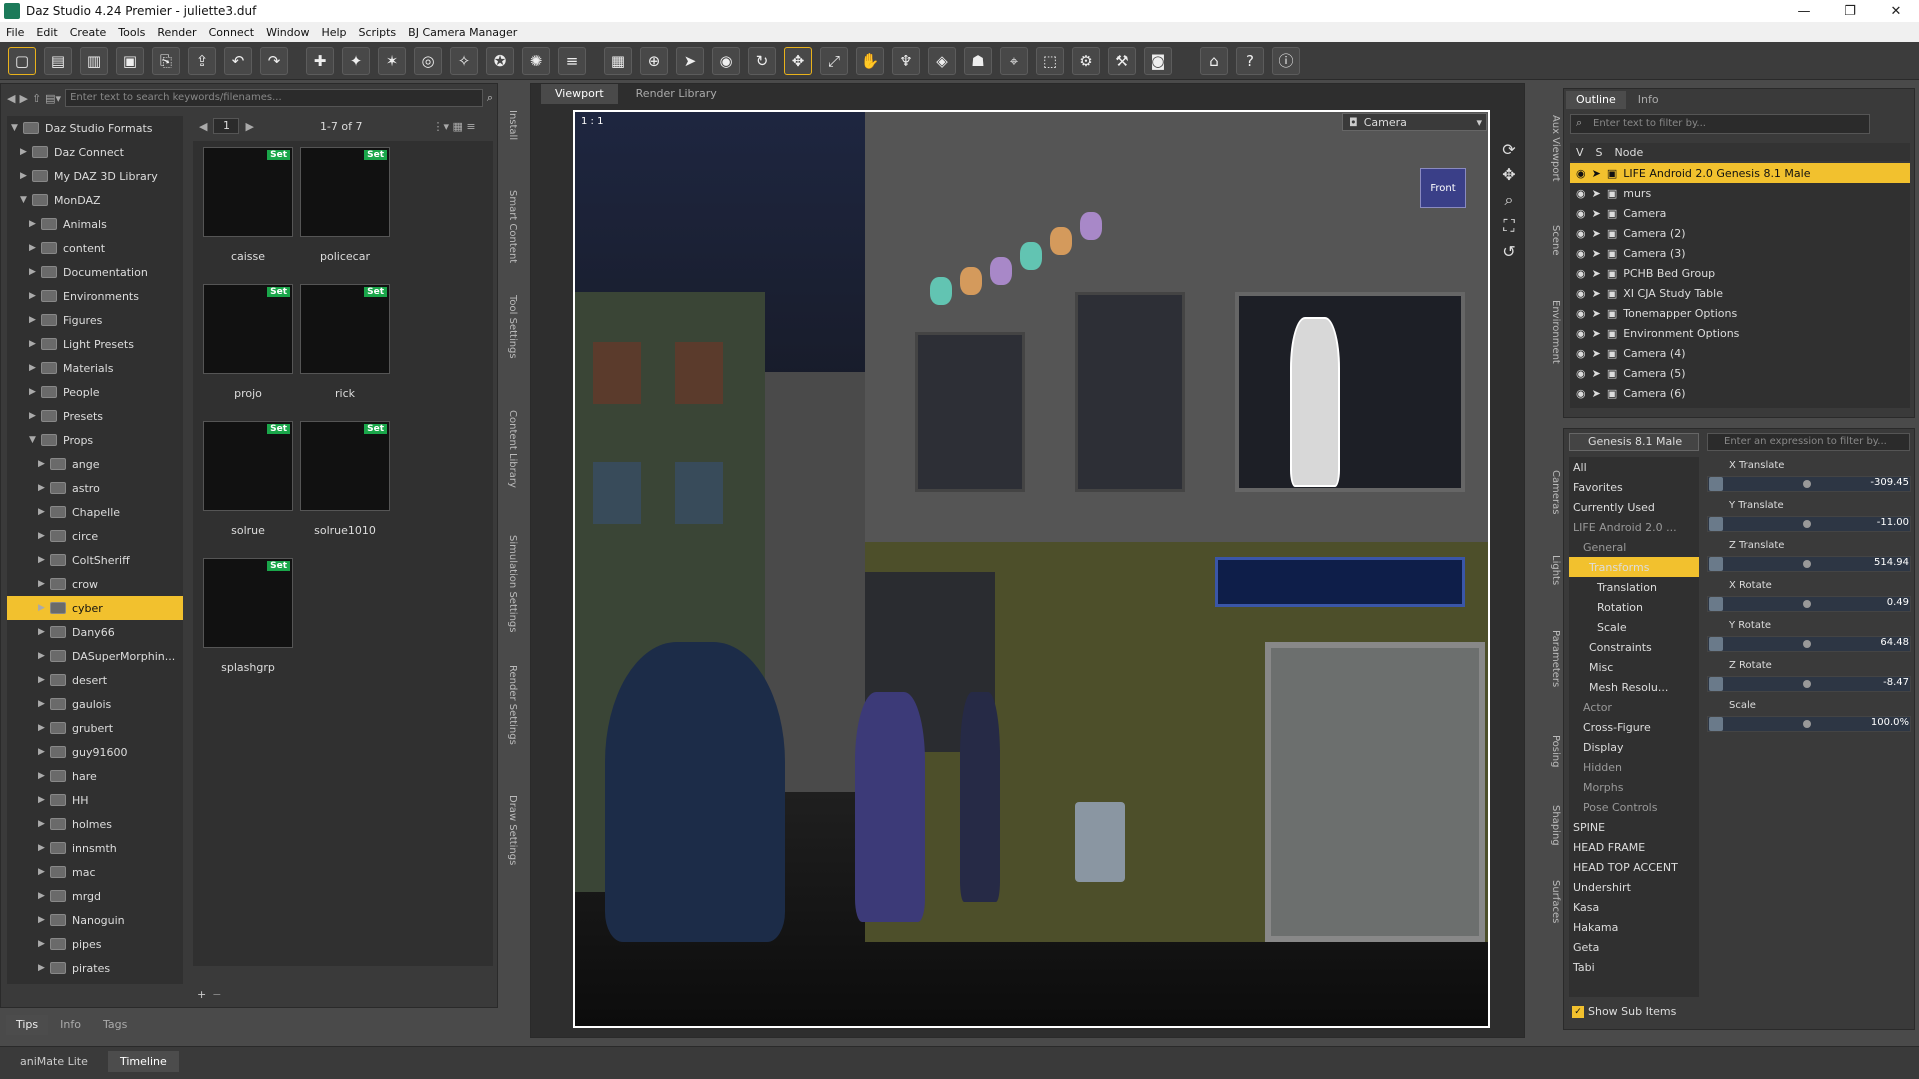 The image size is (1919, 1079). Describe the element at coordinates (1740, 293) in the screenshot. I see `scene-node: ◉ ➤ ▣ XI CJA Study Table` at that location.